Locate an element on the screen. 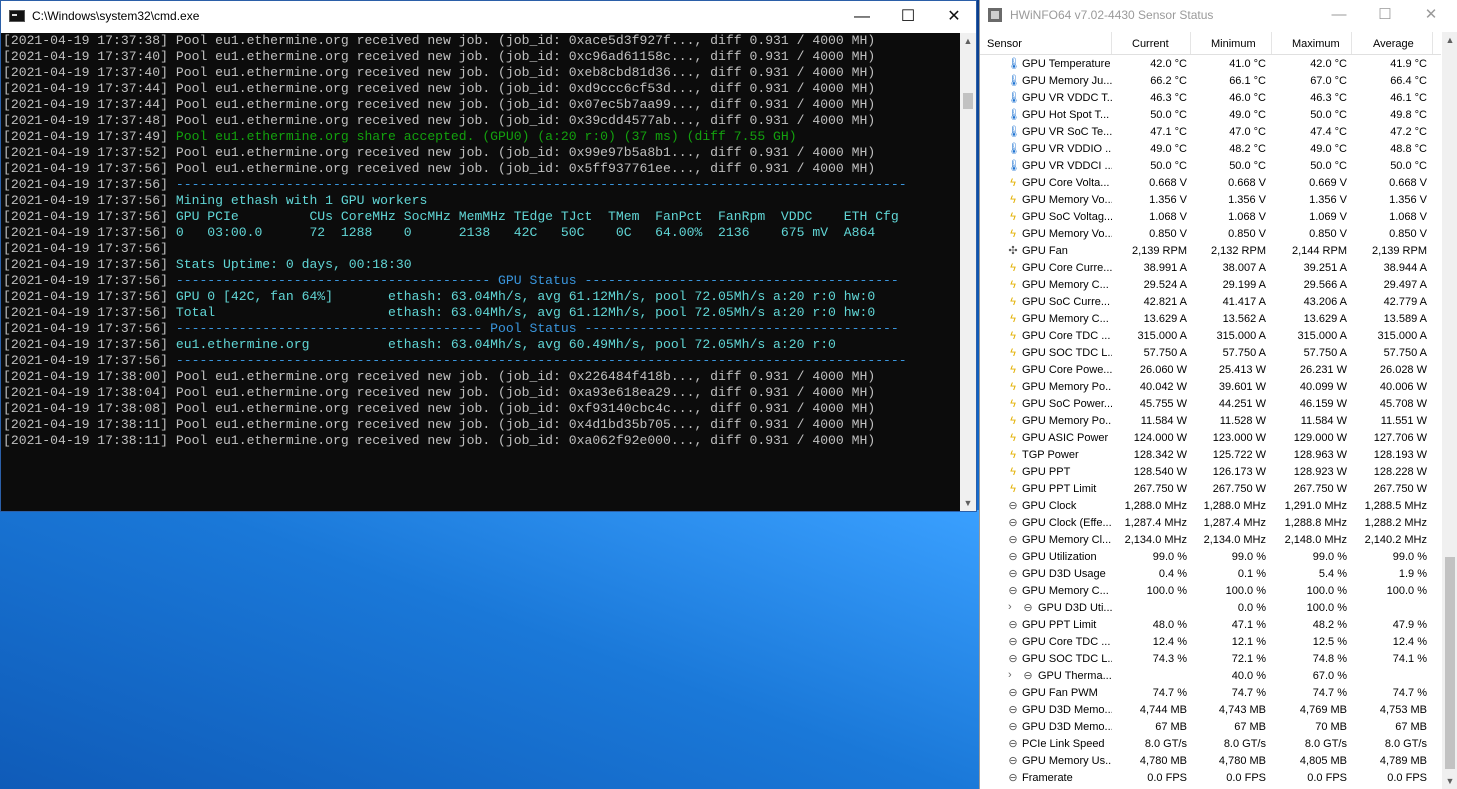 This screenshot has width=1457, height=789. column-header-sensor: Sensor is located at coordinates (1004, 44).